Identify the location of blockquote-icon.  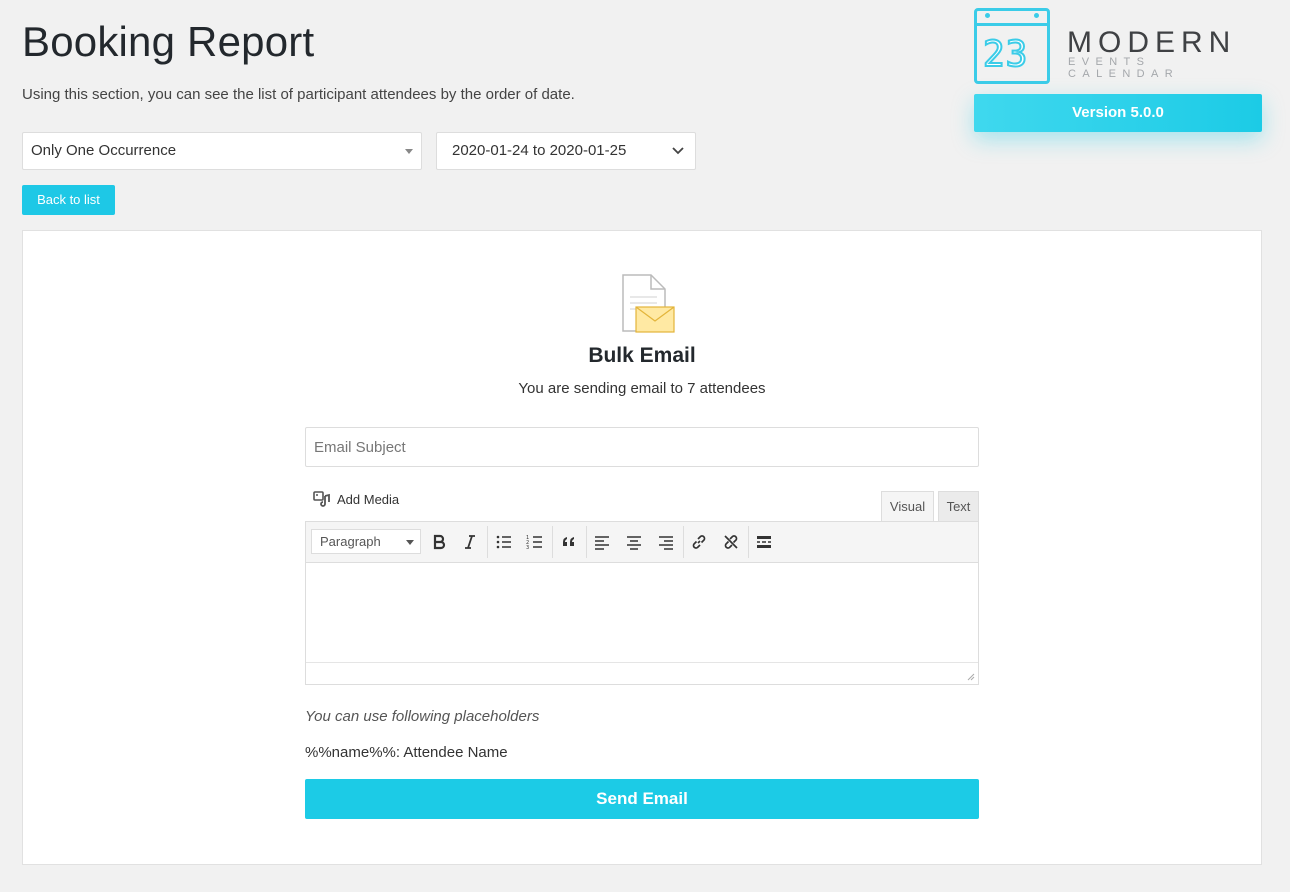
(568, 541).